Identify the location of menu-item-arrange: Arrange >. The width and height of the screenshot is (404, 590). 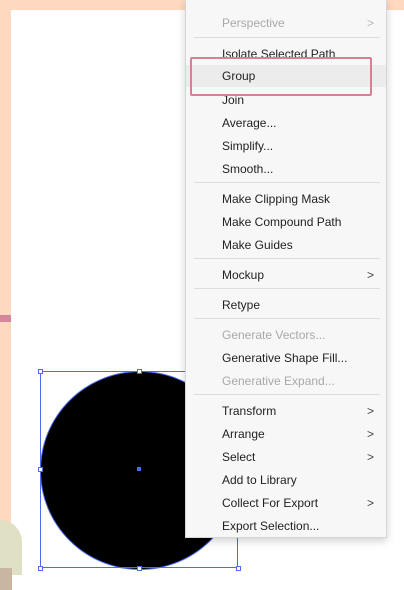
(286, 434).